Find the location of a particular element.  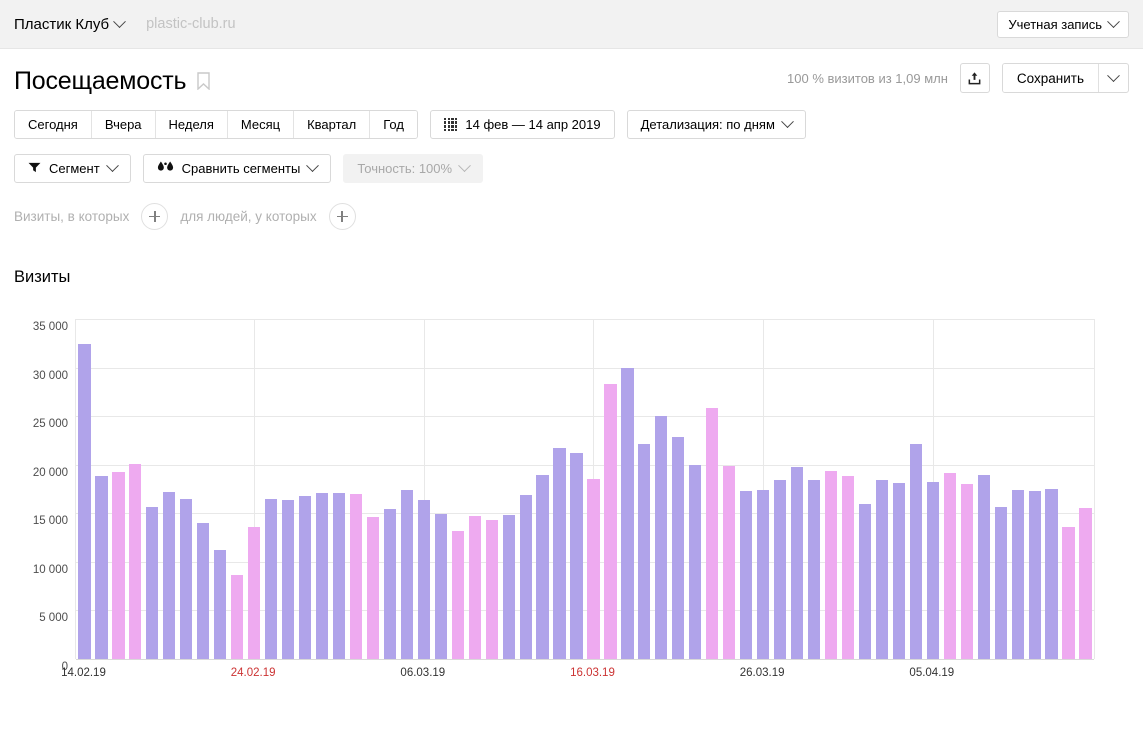

site-switcher: Пластик Клуб is located at coordinates (70, 23).